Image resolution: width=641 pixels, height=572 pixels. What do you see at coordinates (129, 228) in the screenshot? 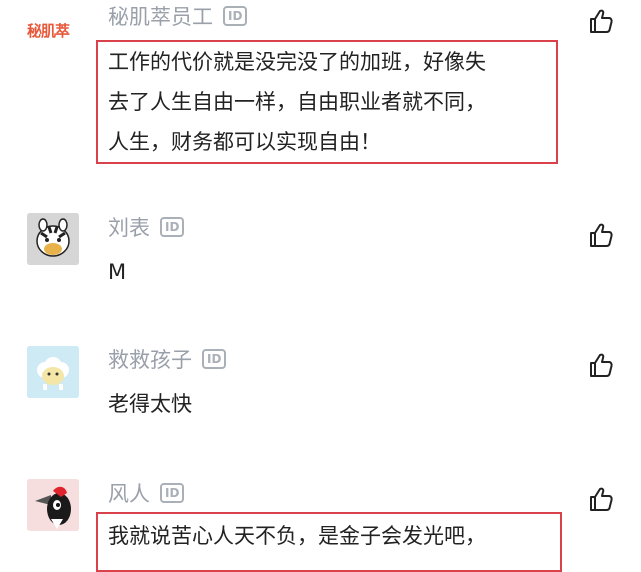
I see `username-text: 刘表` at bounding box center [129, 228].